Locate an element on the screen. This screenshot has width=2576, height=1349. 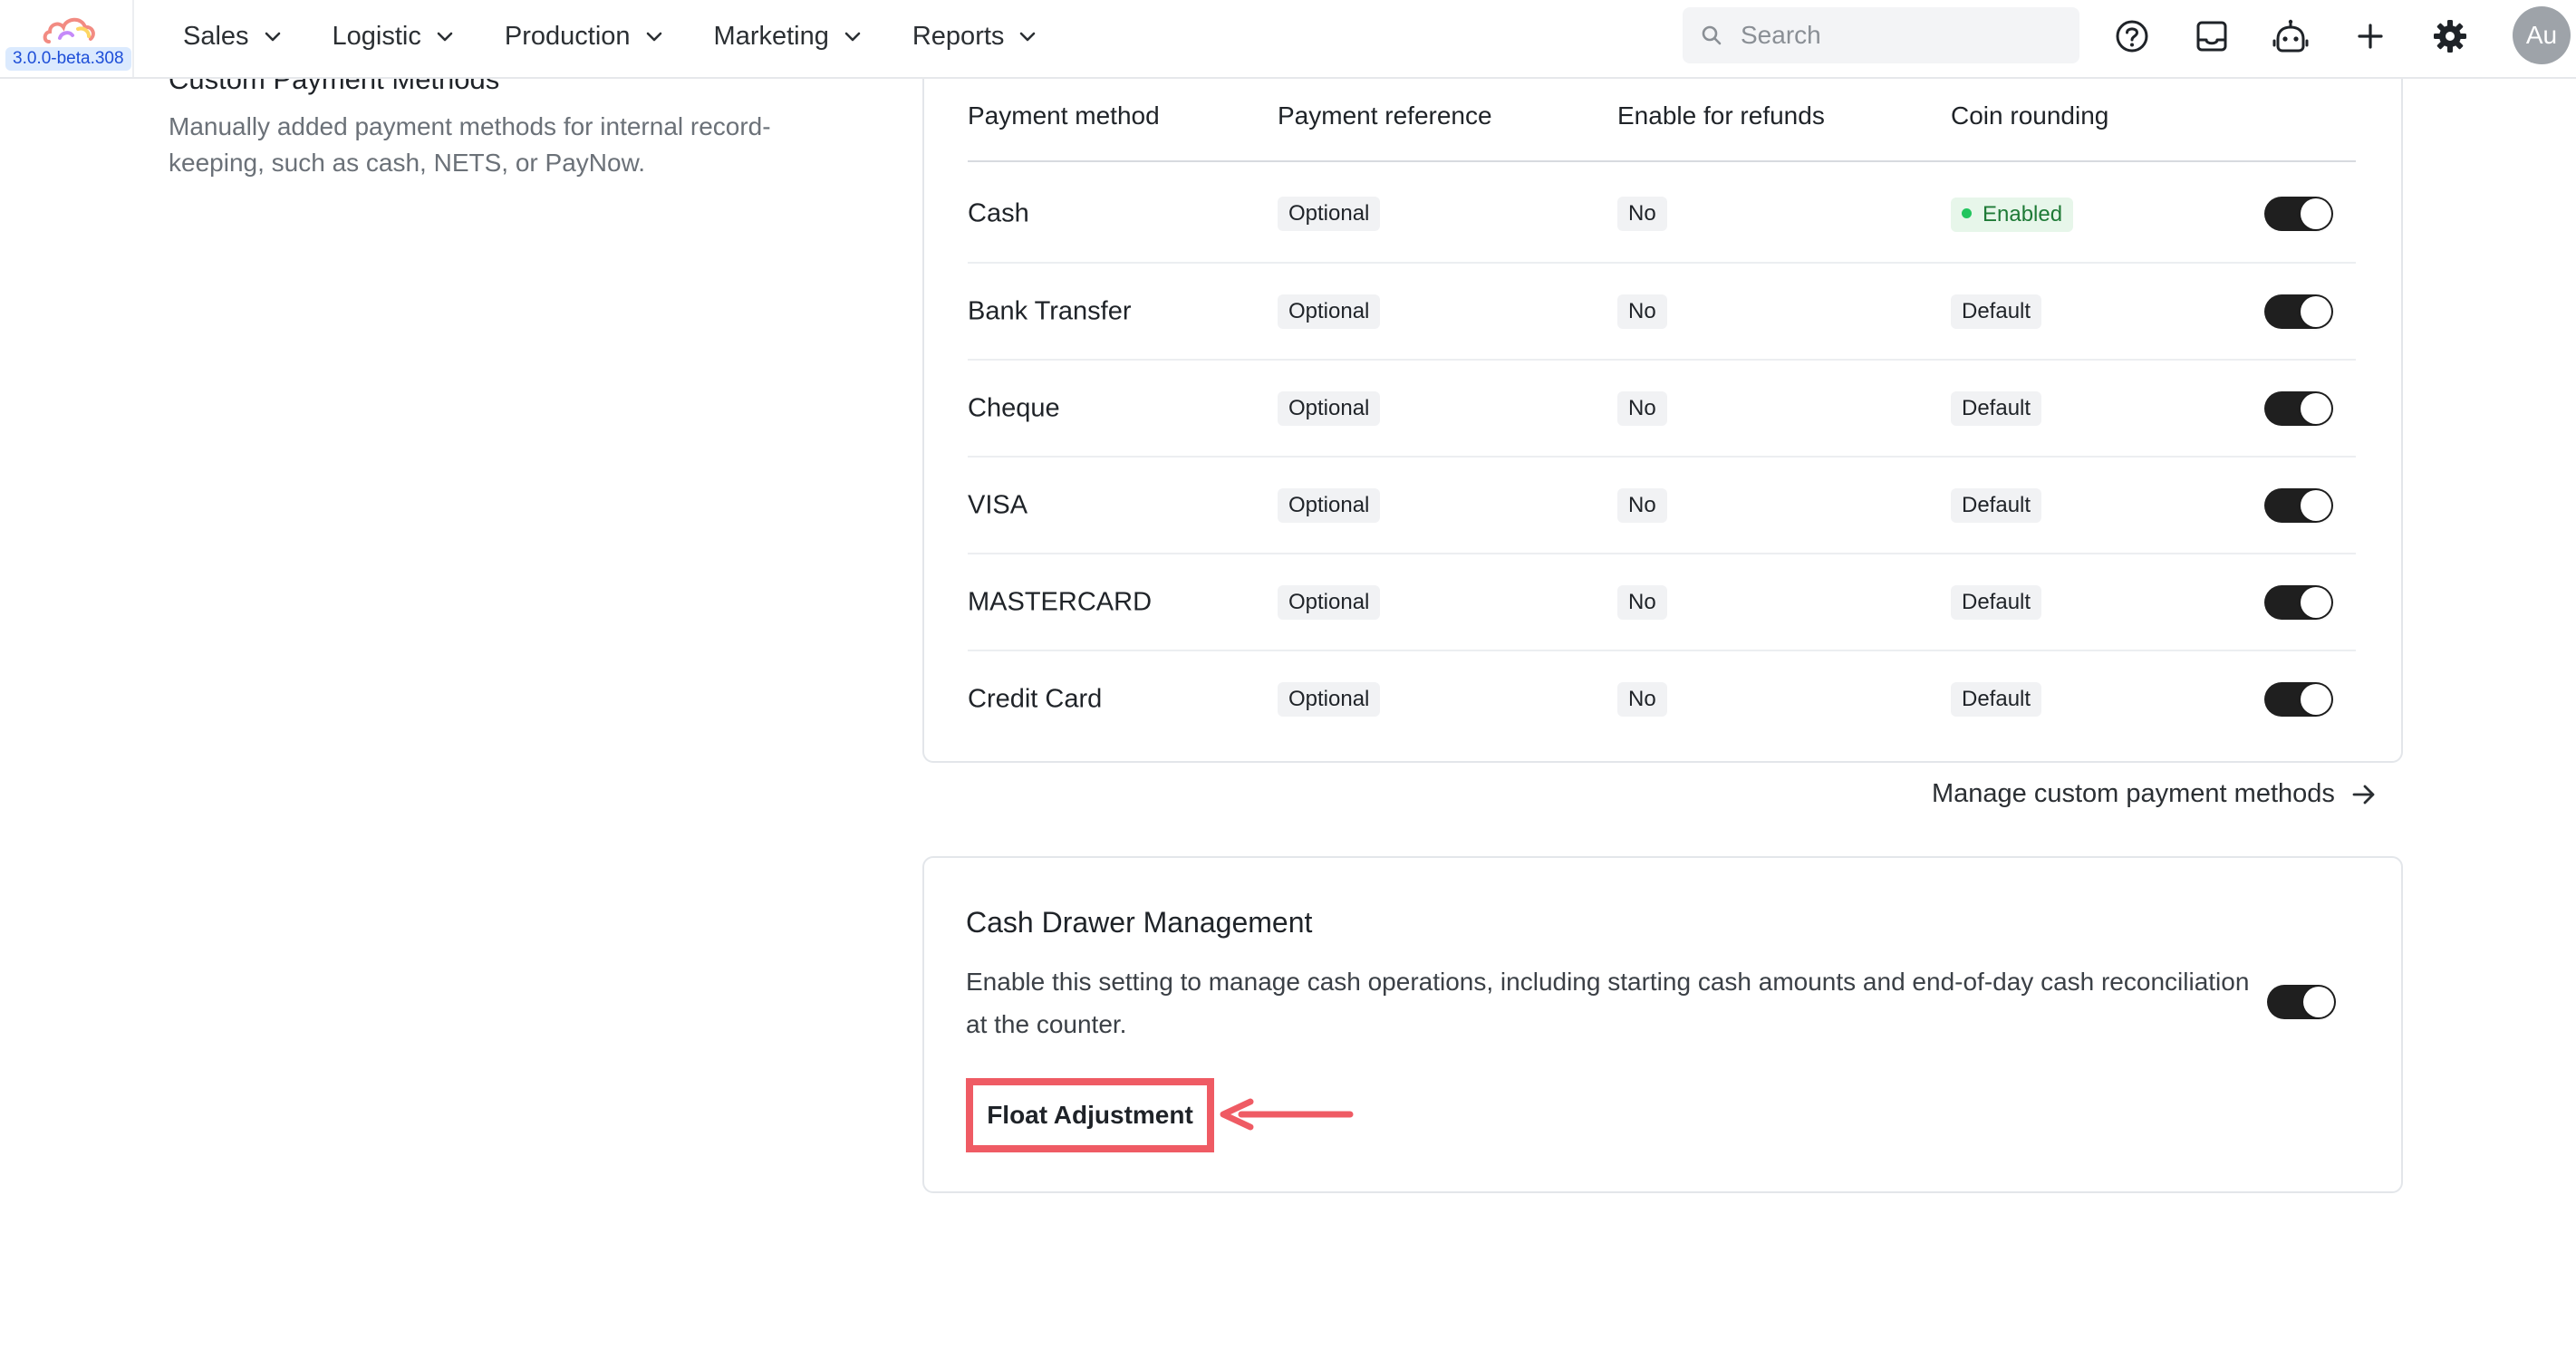
help-icon is located at coordinates (2132, 36).